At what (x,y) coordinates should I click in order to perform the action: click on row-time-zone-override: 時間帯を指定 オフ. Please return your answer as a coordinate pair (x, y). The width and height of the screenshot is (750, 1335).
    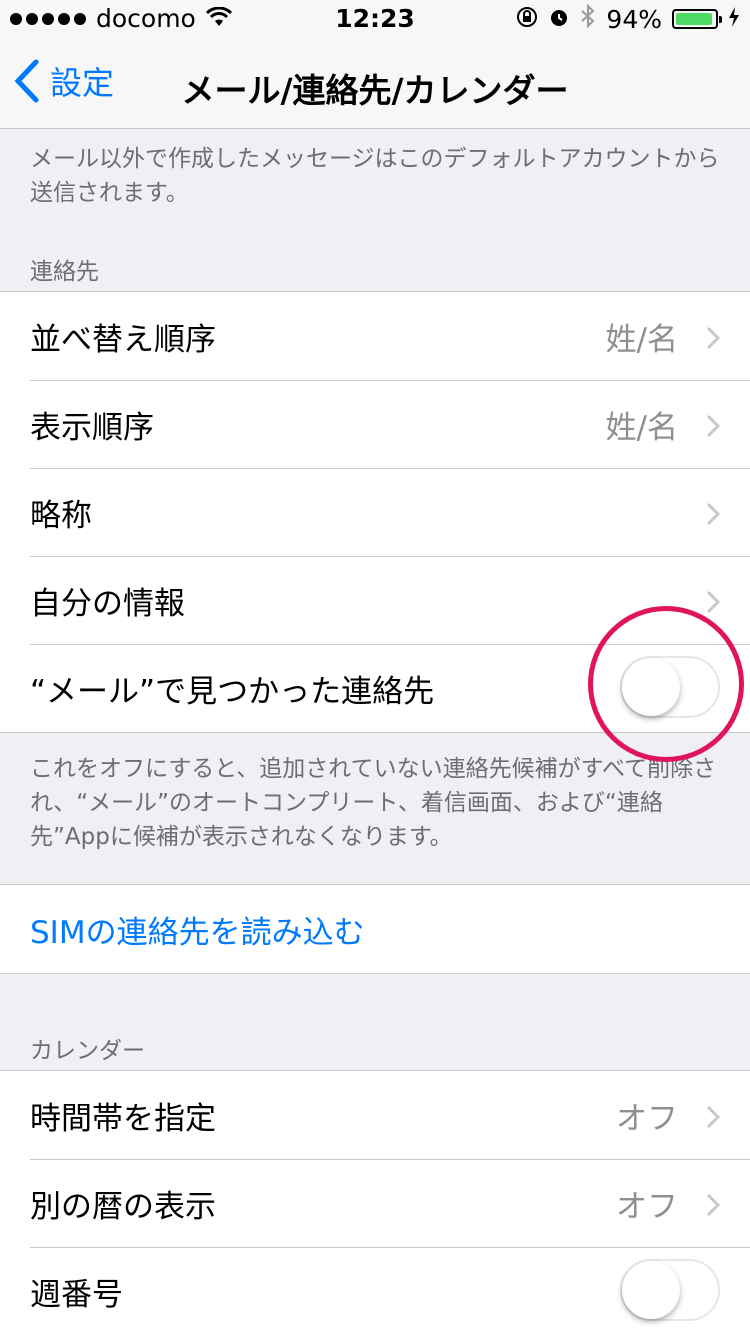
    Looking at the image, I should click on (375, 1115).